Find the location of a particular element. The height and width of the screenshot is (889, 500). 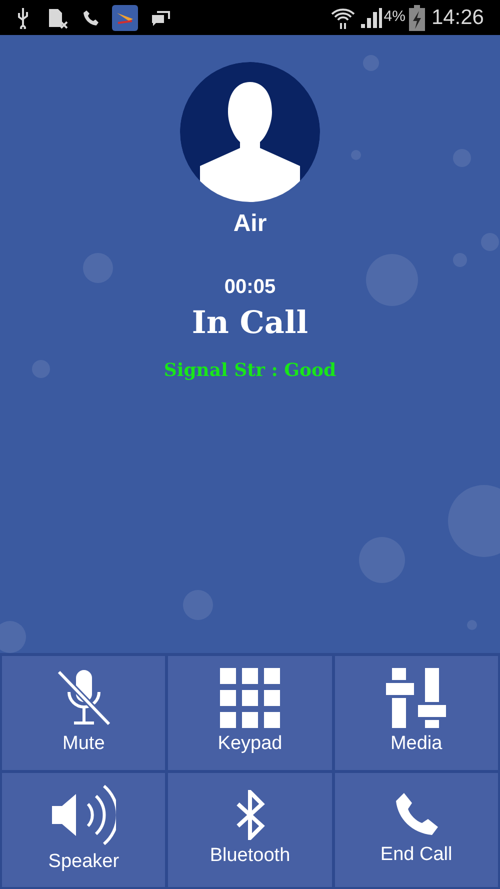

clock: 14:26 is located at coordinates (457, 17).